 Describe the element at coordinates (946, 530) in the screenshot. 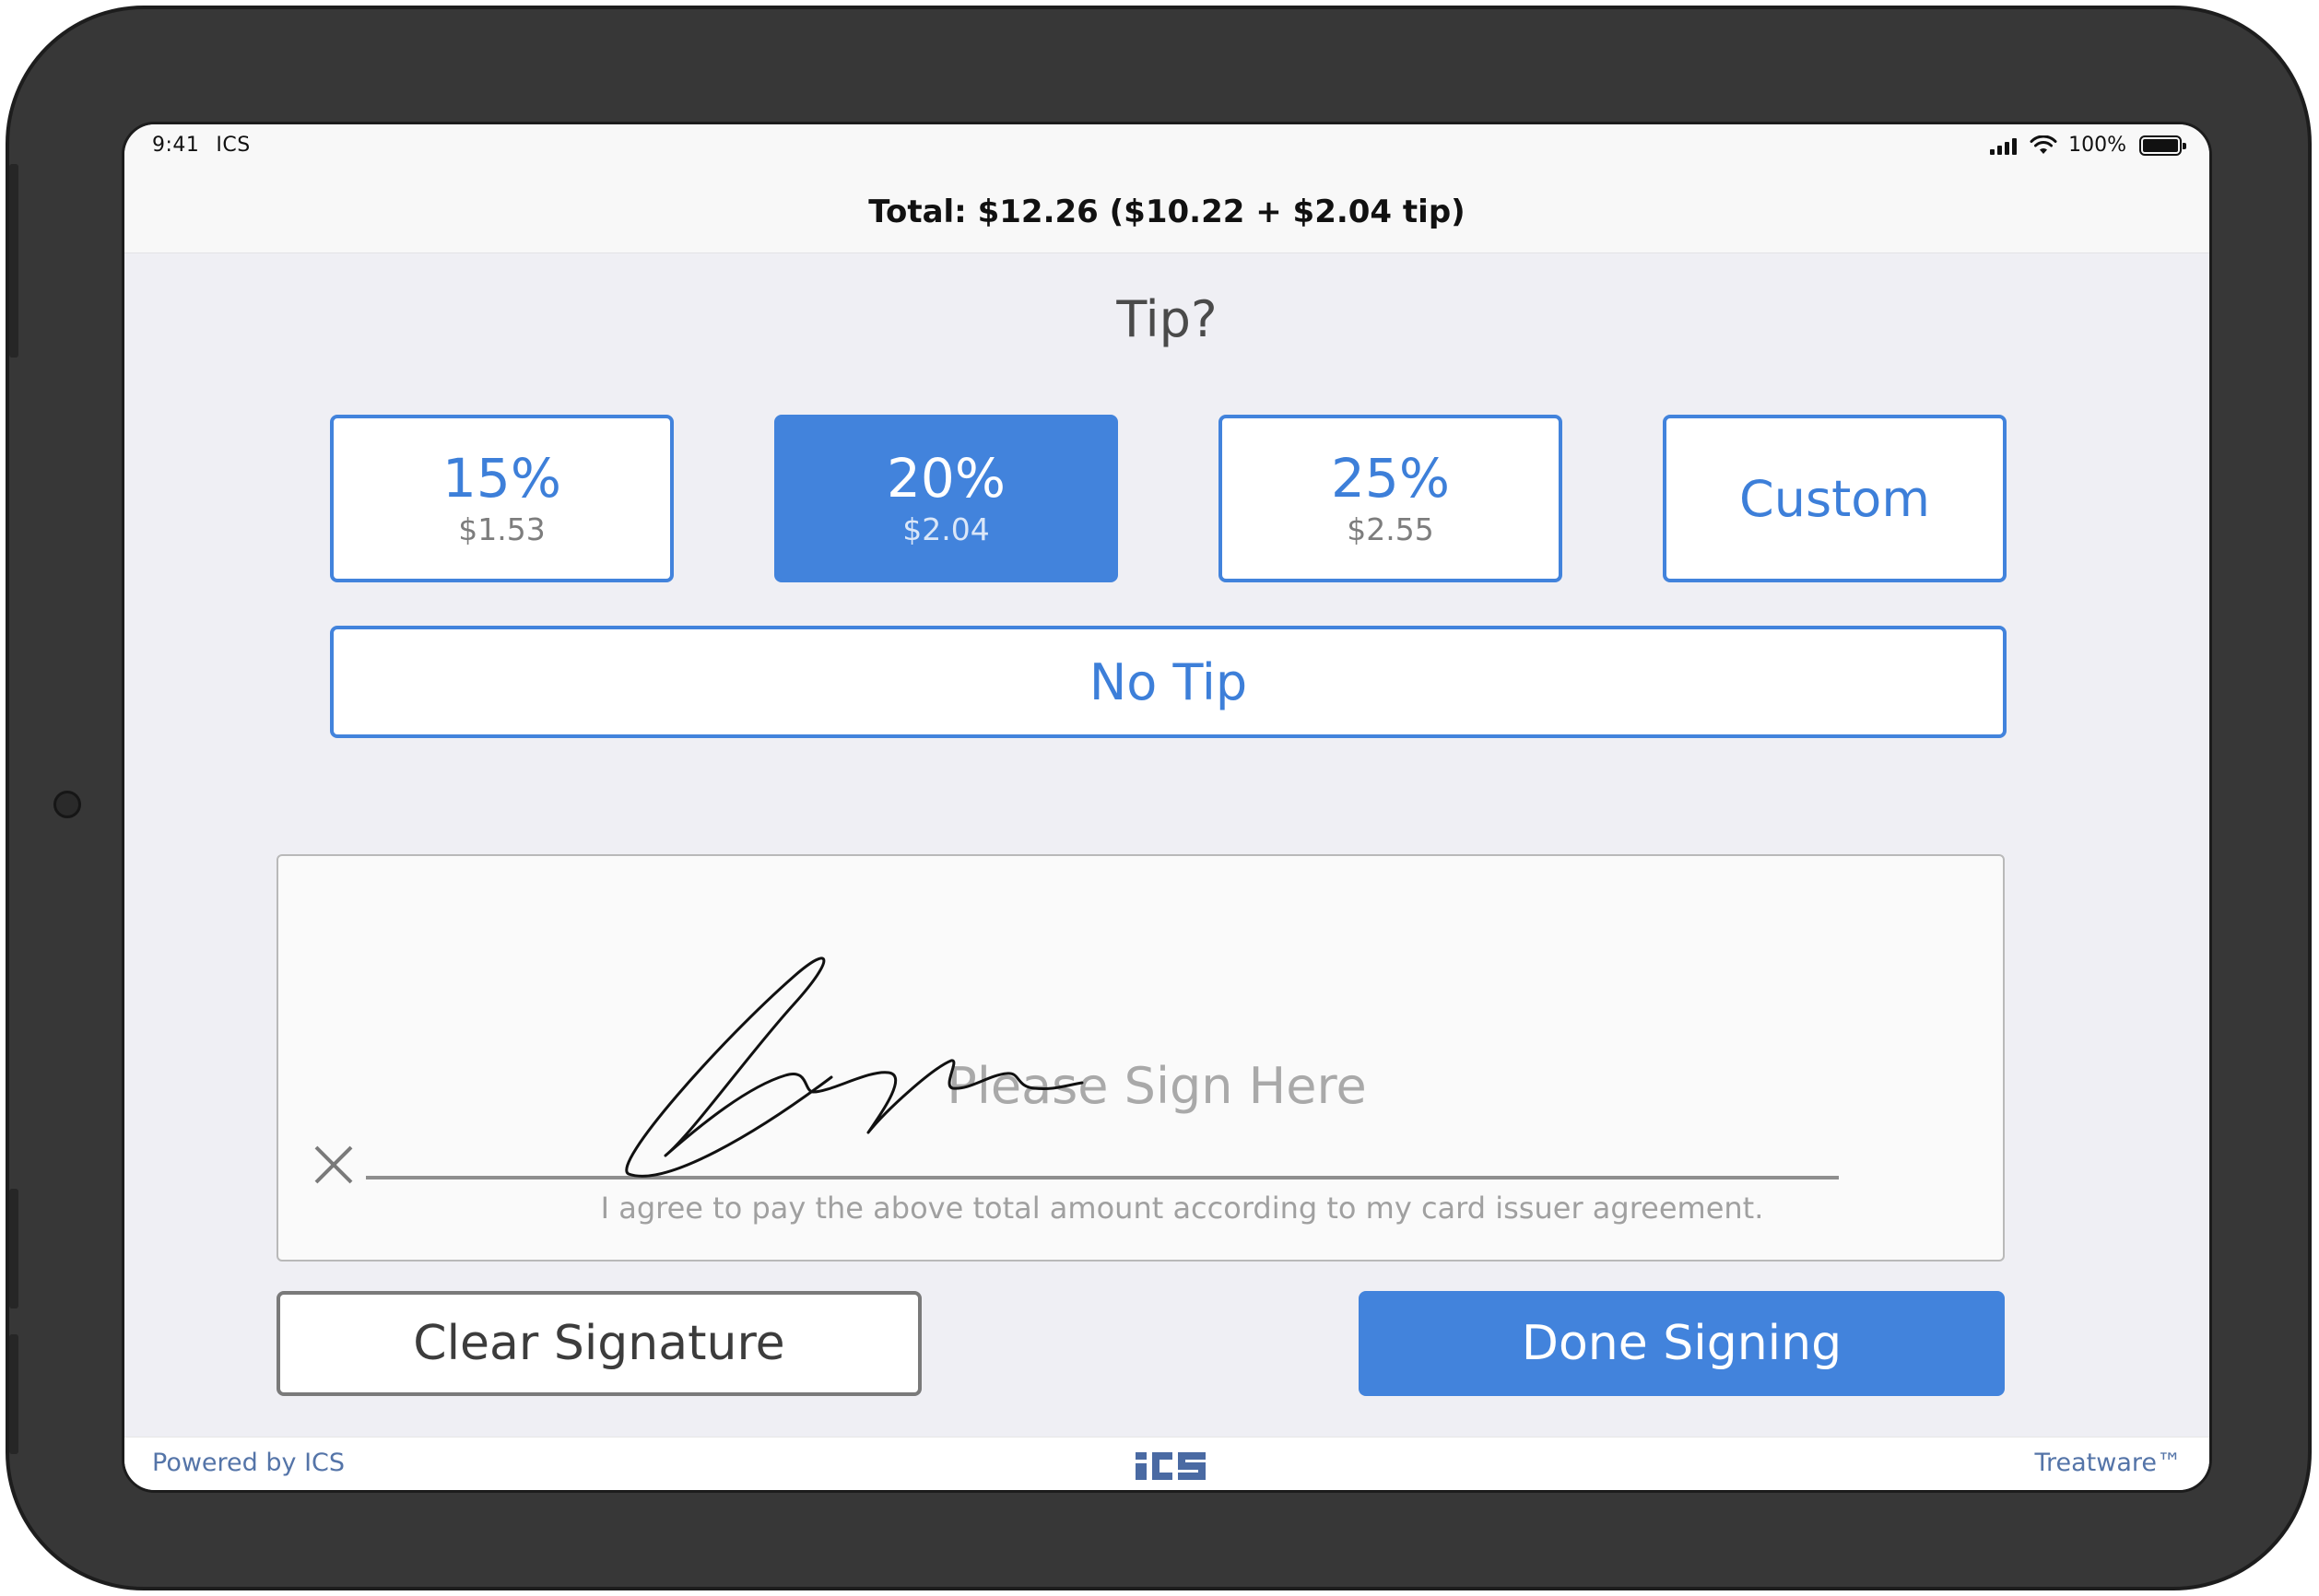

I see `tip-amount: $2.04` at that location.